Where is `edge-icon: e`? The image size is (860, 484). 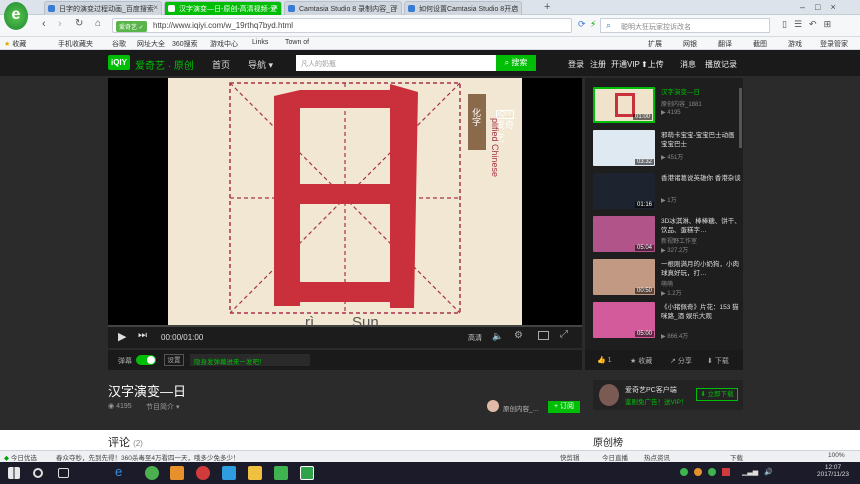
edge-icon: e is located at coordinates (122, 471).